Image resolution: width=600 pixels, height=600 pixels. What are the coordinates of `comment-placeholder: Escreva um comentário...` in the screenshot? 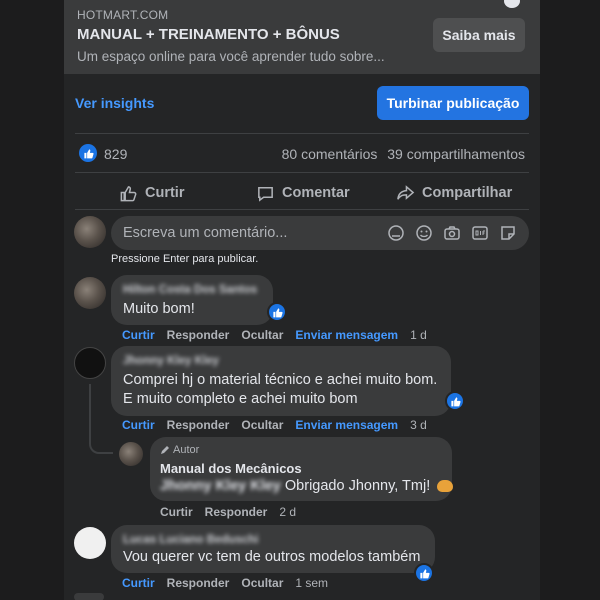 It's located at (205, 233).